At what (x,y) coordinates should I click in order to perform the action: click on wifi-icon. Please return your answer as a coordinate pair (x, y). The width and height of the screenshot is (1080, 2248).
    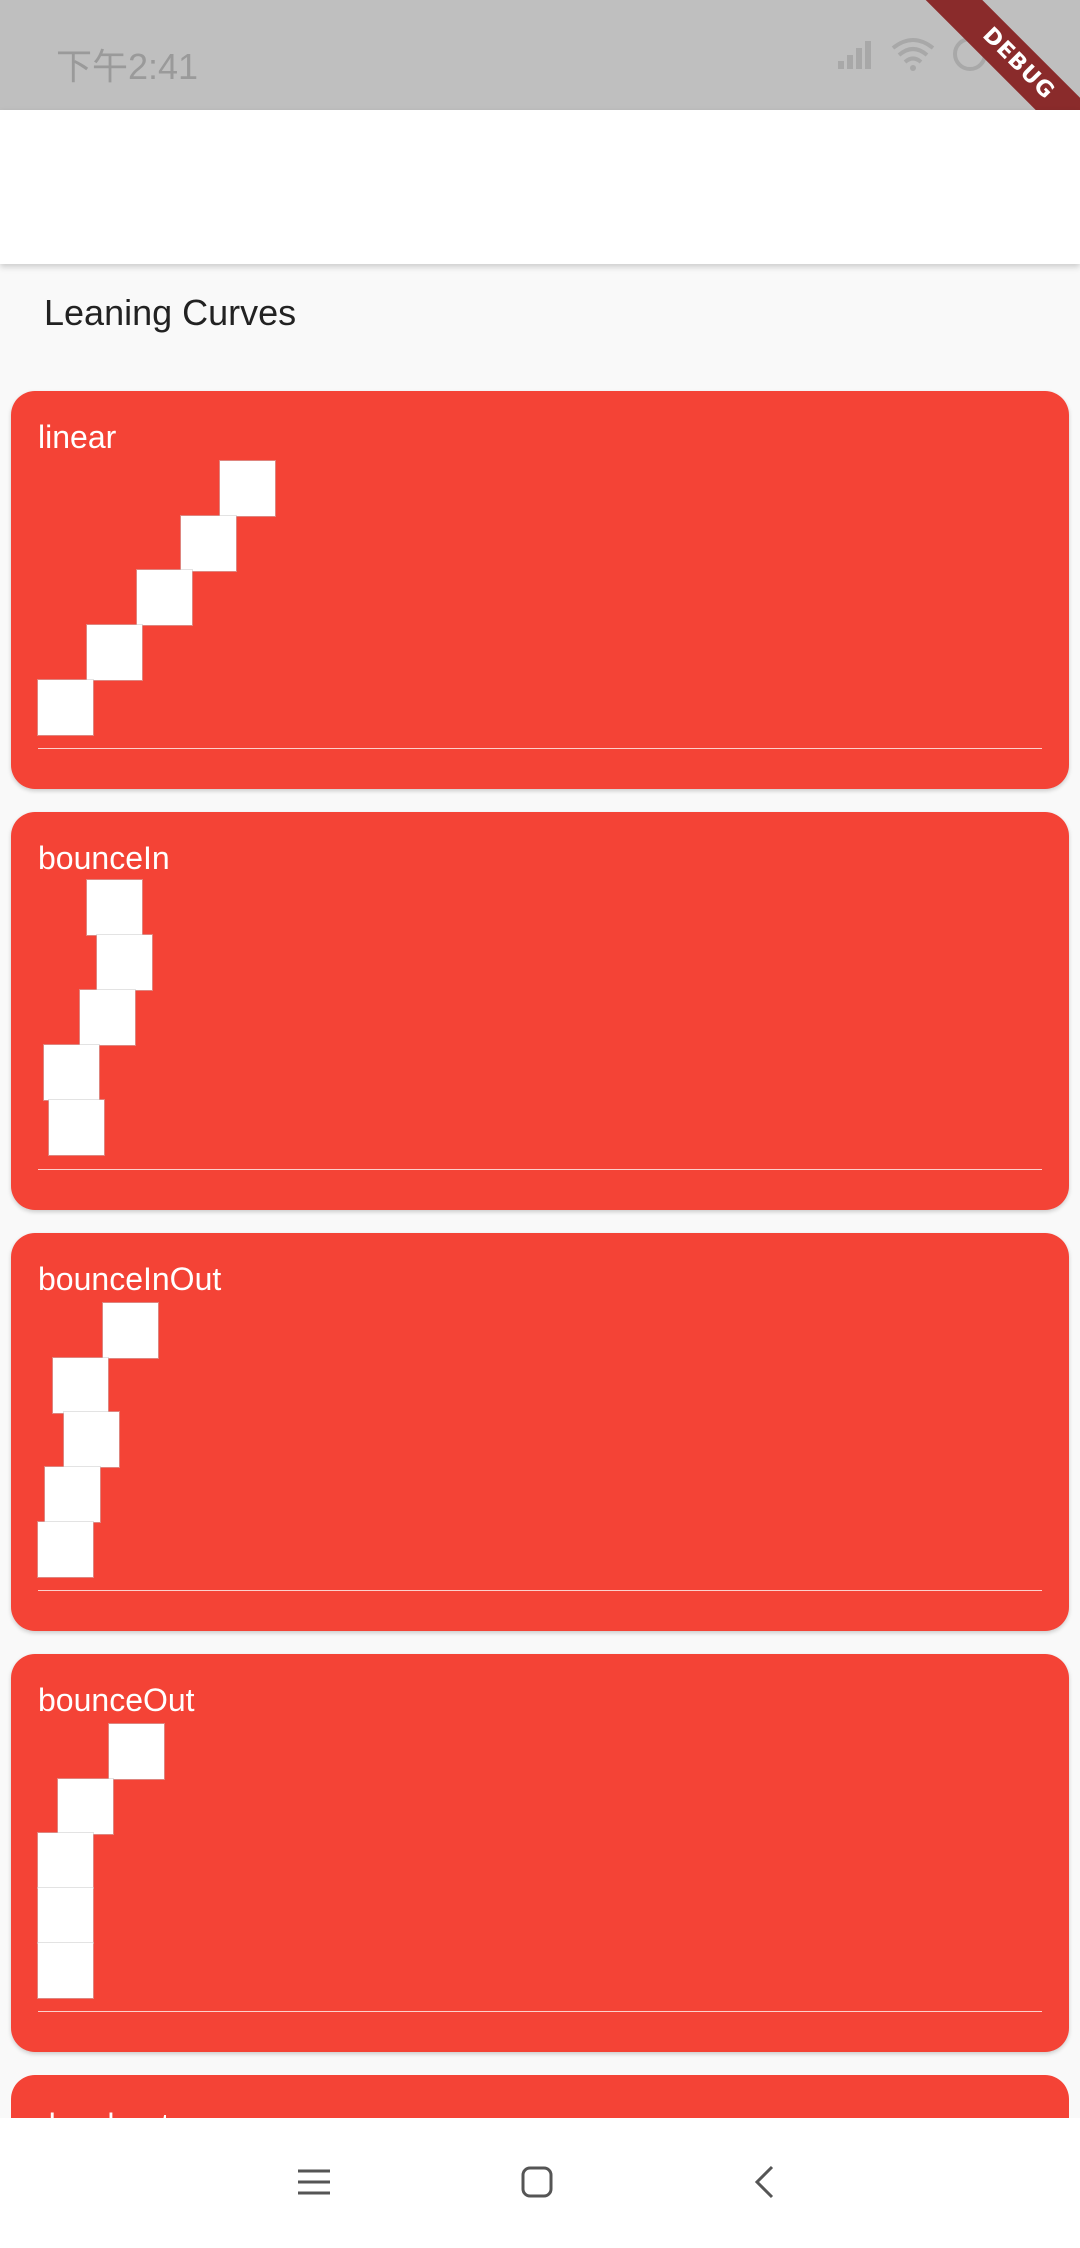
    Looking at the image, I should click on (913, 54).